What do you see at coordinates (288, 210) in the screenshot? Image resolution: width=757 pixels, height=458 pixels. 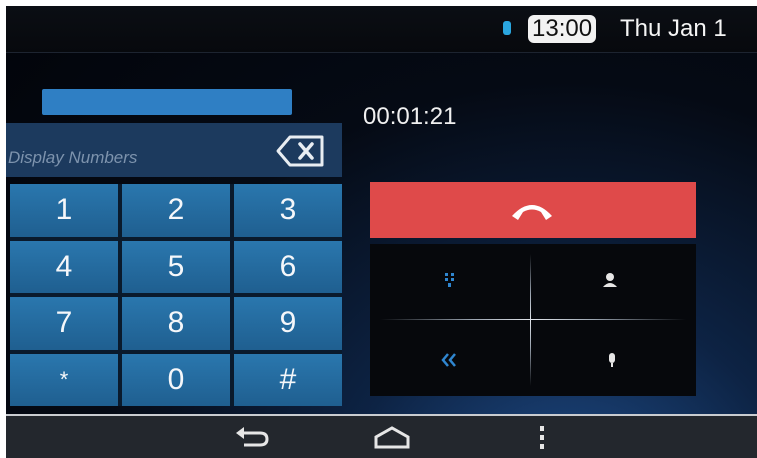 I see `key-3: 3` at bounding box center [288, 210].